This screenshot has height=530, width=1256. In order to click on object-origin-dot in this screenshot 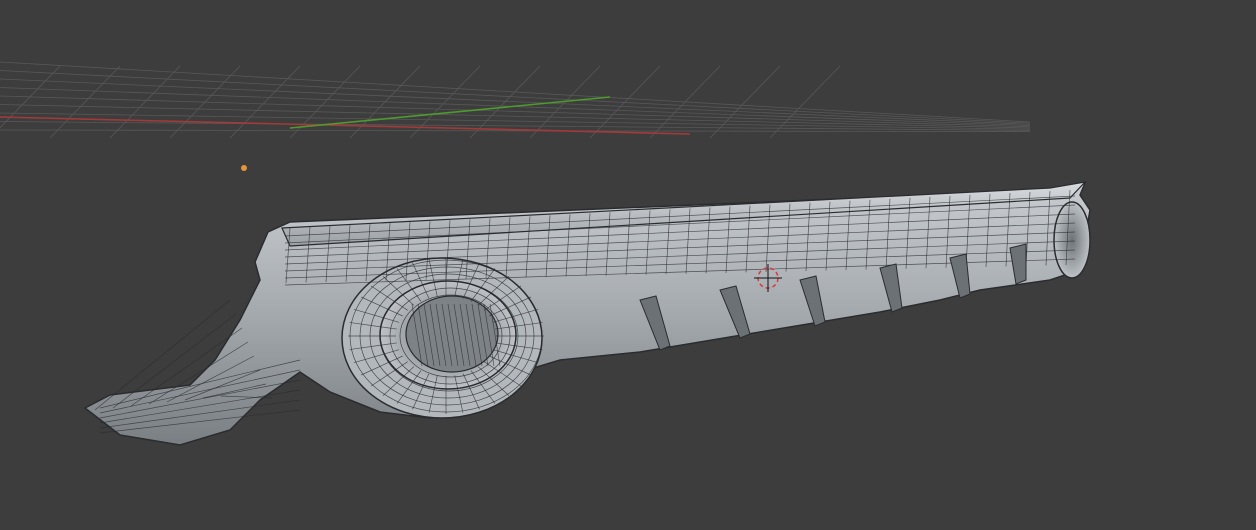, I will do `click(244, 168)`.